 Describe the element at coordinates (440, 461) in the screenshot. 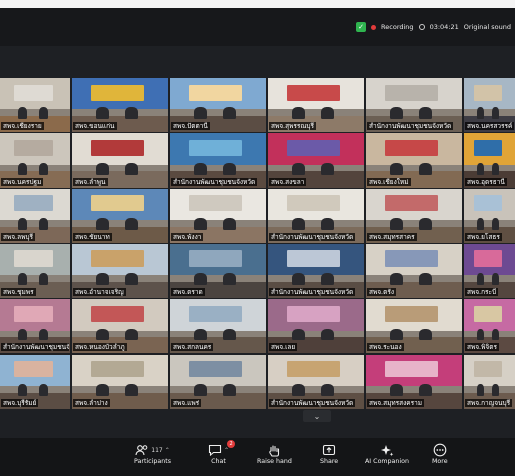

I see `more-label: More` at that location.